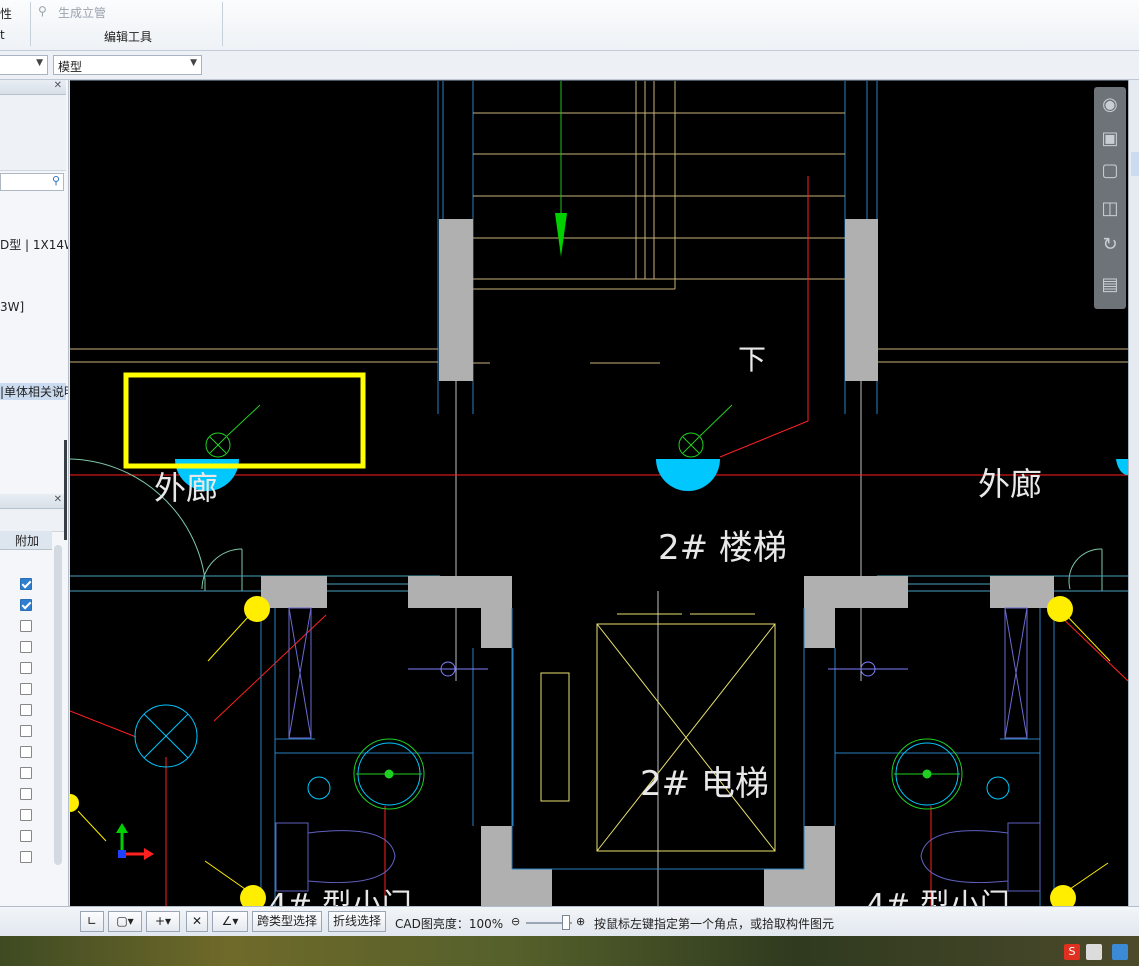 The width and height of the screenshot is (1139, 966). Describe the element at coordinates (1110, 285) in the screenshot. I see `layers-icon: ▤` at that location.